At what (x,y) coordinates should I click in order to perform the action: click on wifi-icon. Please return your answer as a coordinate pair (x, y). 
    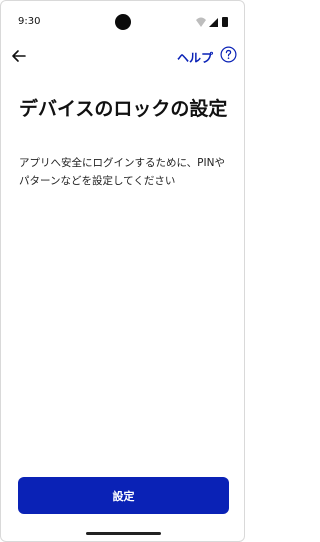
    Looking at the image, I should click on (201, 22).